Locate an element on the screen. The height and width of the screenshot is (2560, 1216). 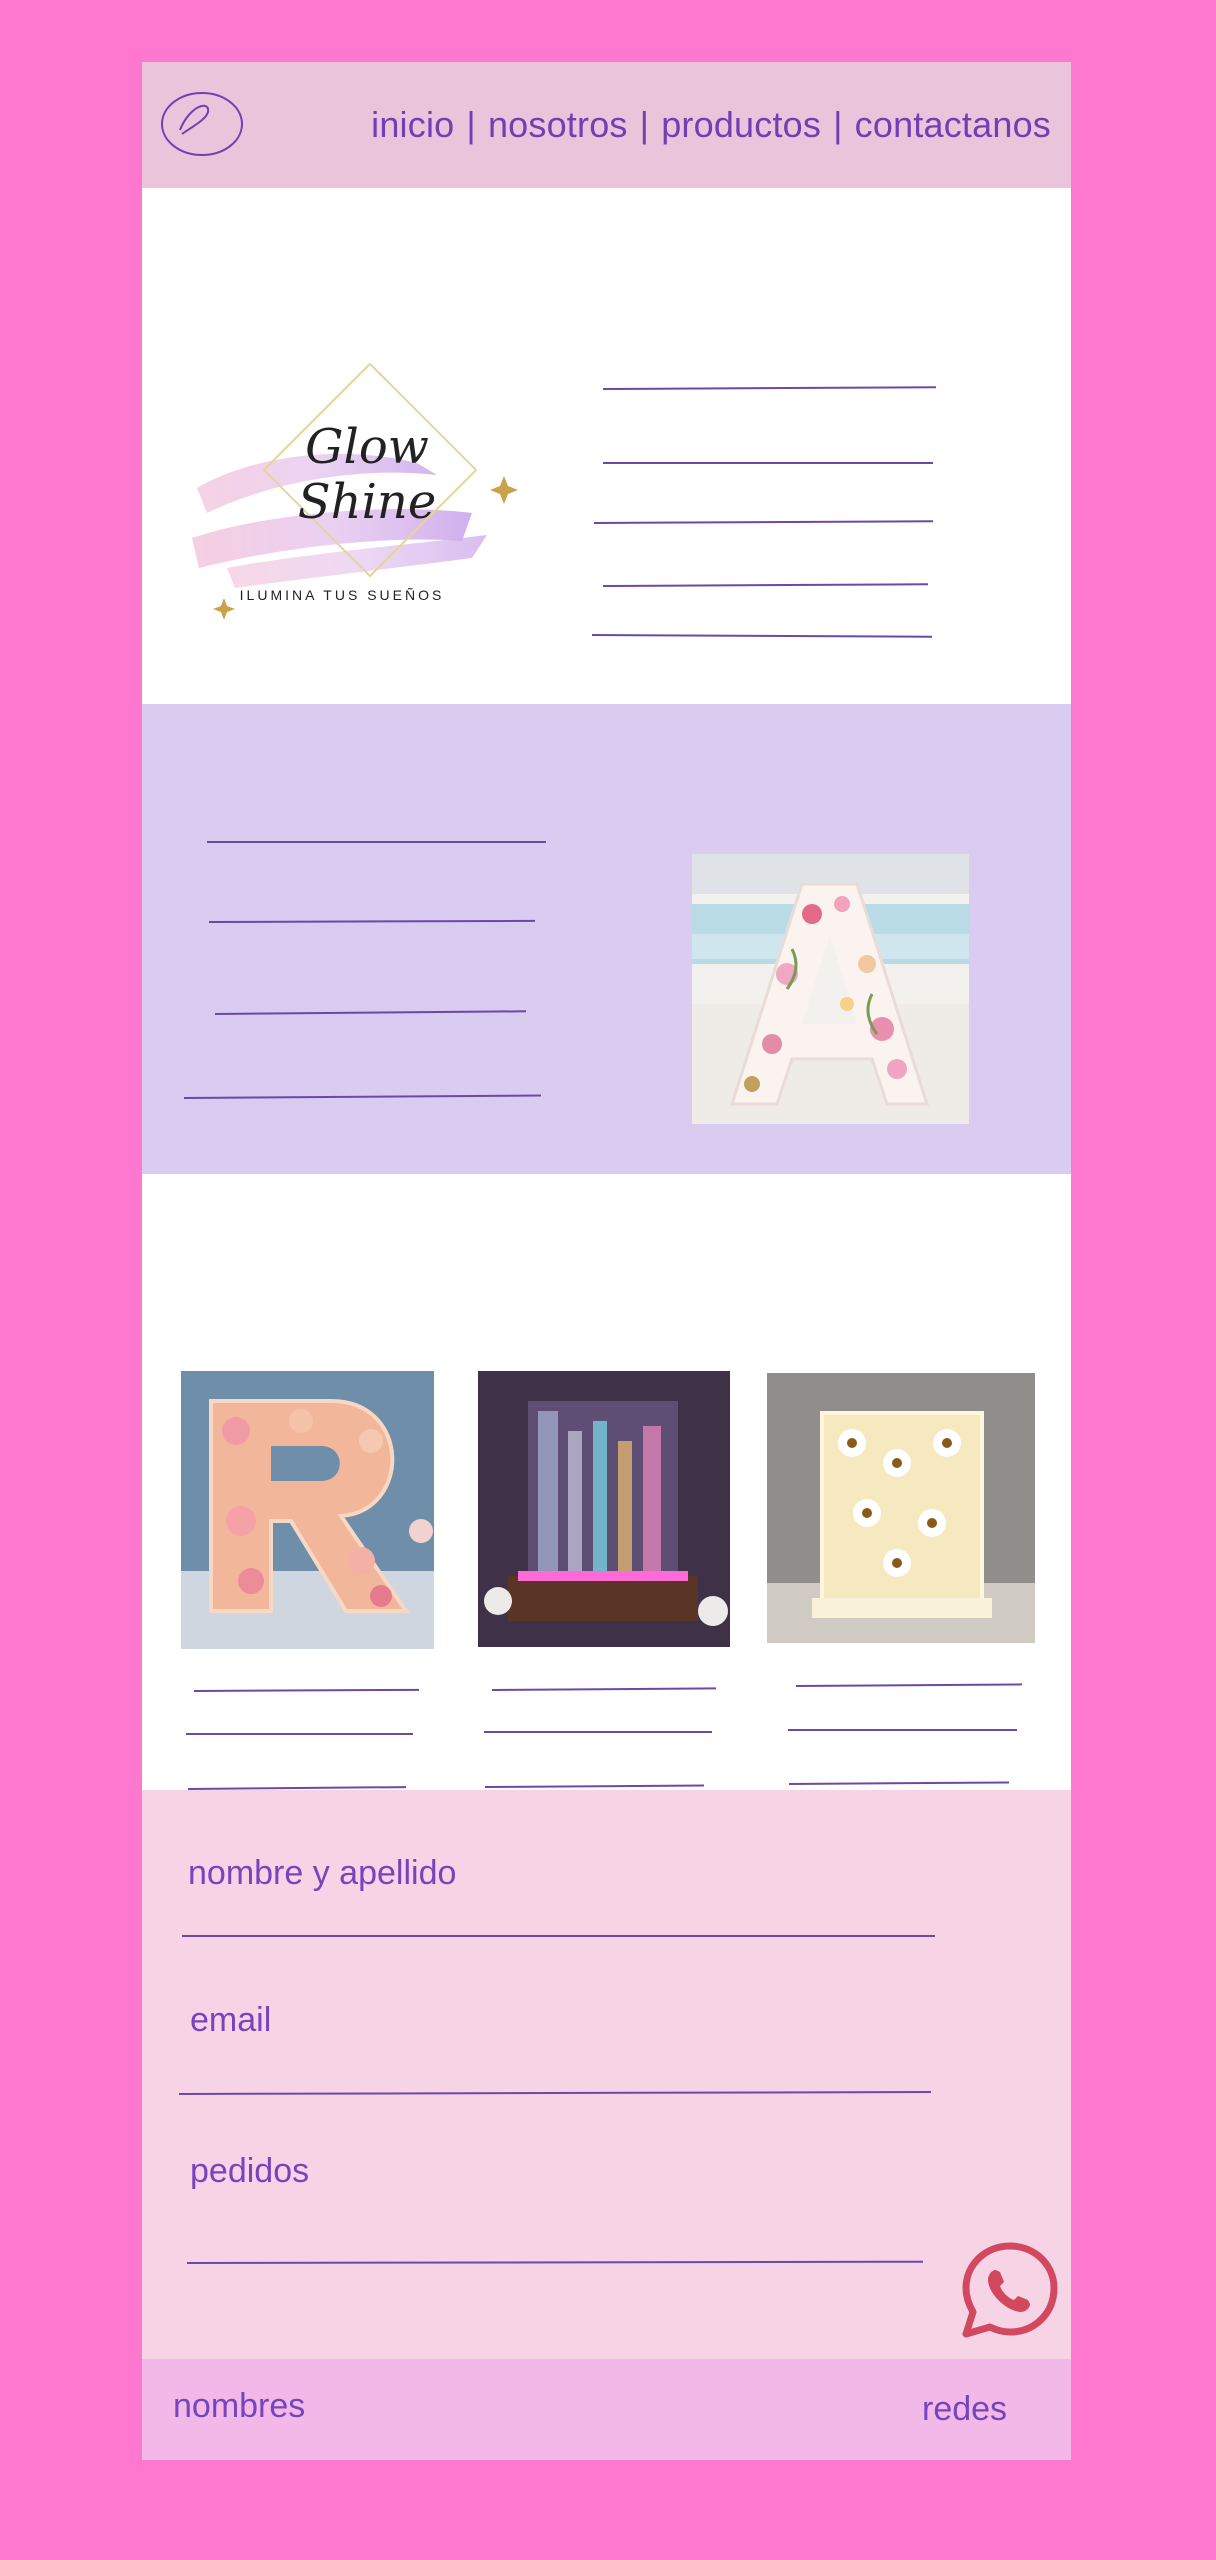
main-nav: inicio | nosotros | productos | contactanos is located at coordinates (711, 125).